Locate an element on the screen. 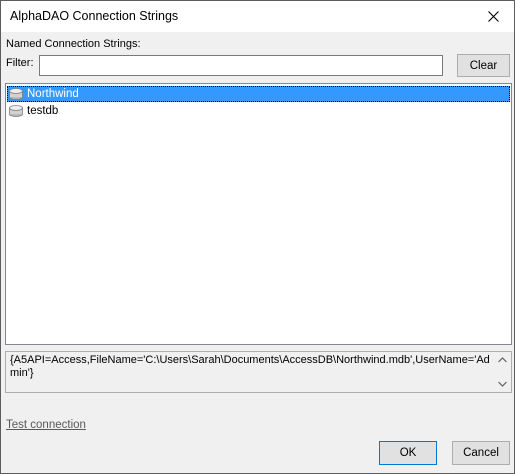 This screenshot has width=515, height=474. window-title: AlphaDAO Connection Strings is located at coordinates (94, 16).